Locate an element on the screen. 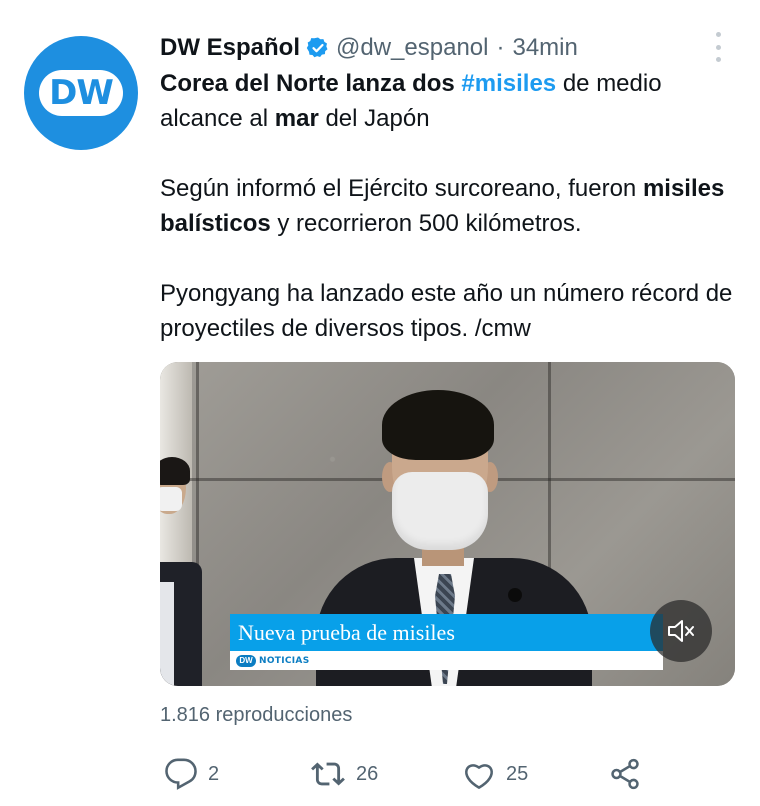  retweet-button: 26 is located at coordinates (344, 774).